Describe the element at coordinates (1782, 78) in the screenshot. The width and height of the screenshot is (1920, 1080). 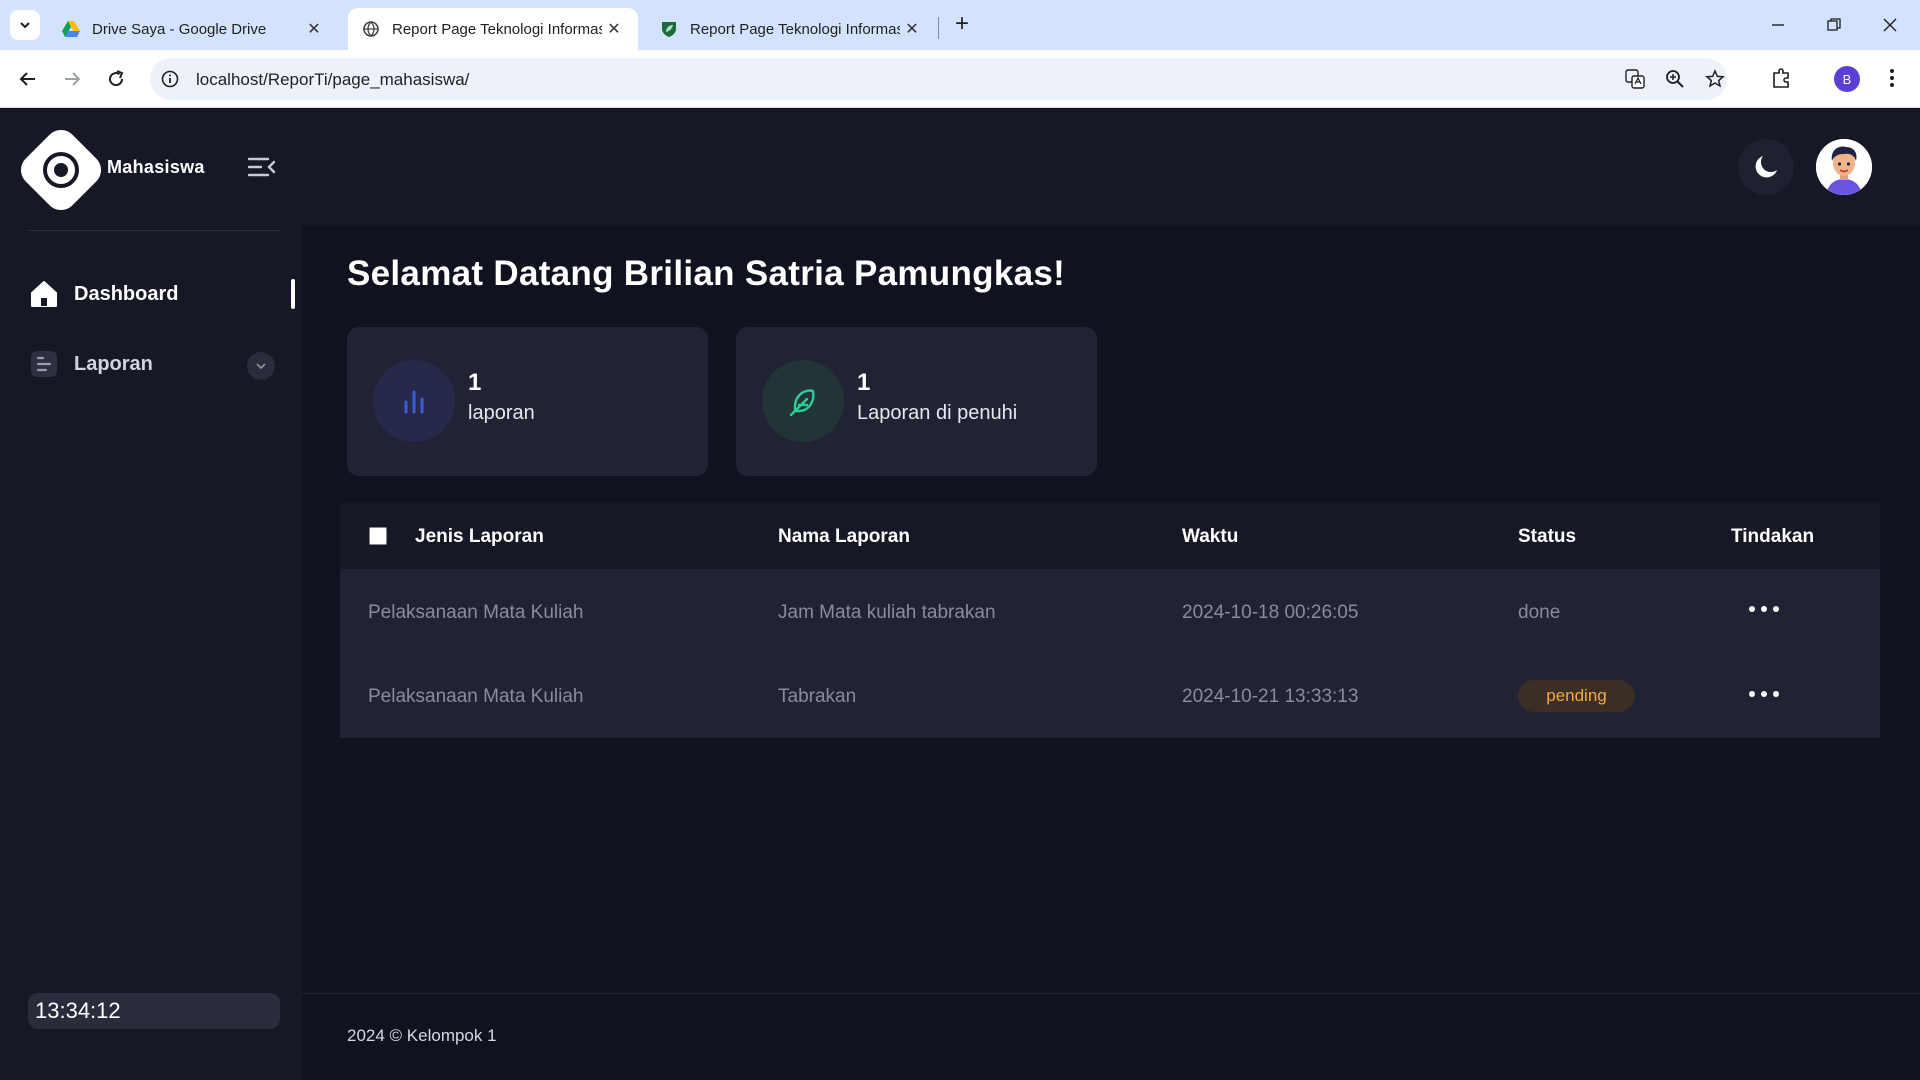
I see `extensions-icon` at that location.